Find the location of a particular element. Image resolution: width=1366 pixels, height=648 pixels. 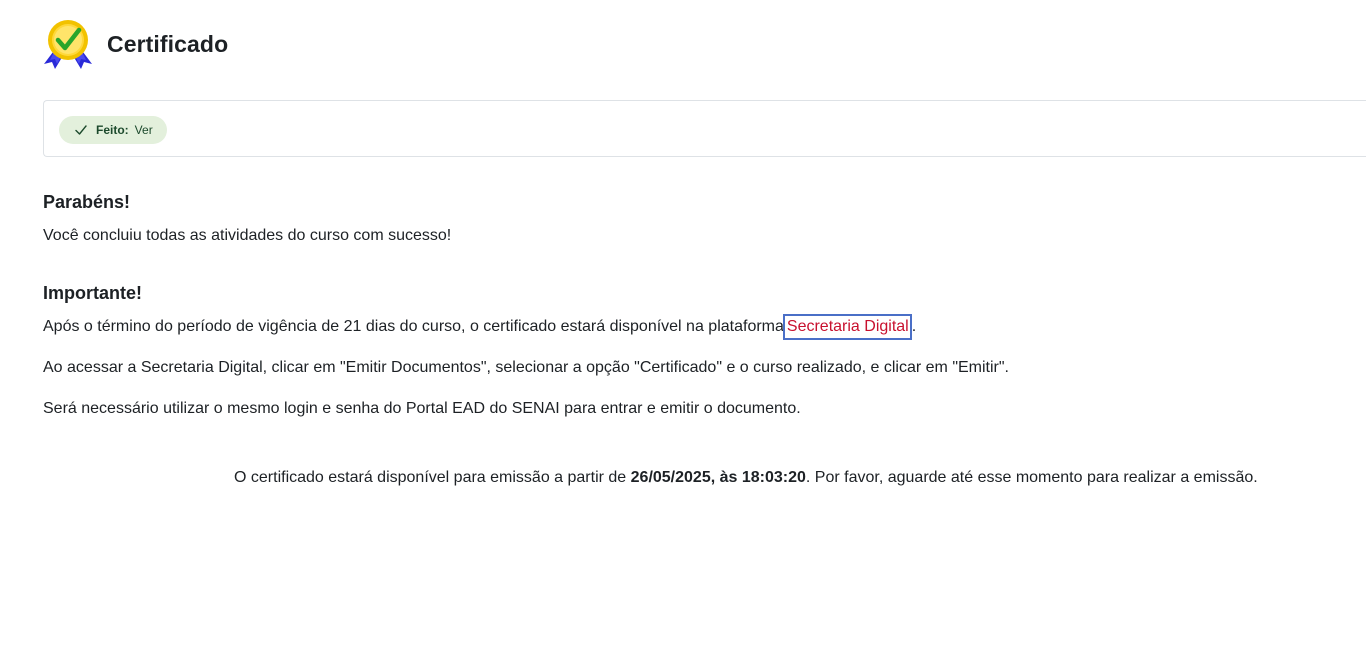

completion-info-box: Feito: Ver is located at coordinates (704, 128).